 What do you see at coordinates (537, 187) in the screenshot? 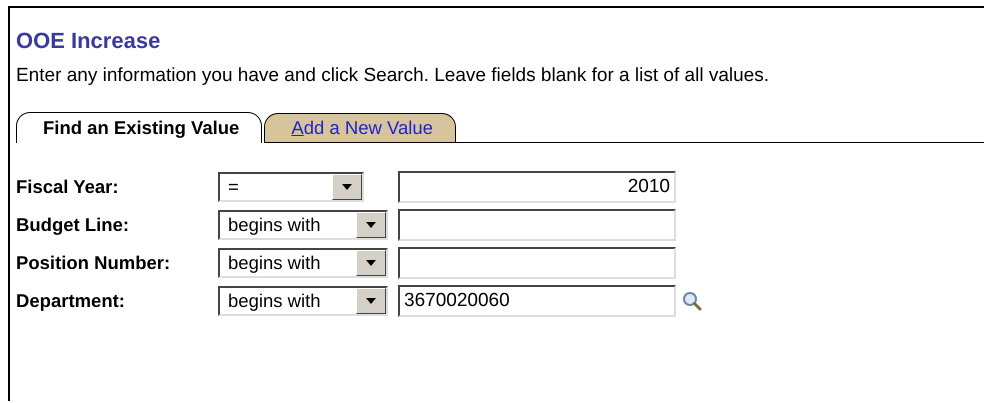
I see `input-field: 2010` at bounding box center [537, 187].